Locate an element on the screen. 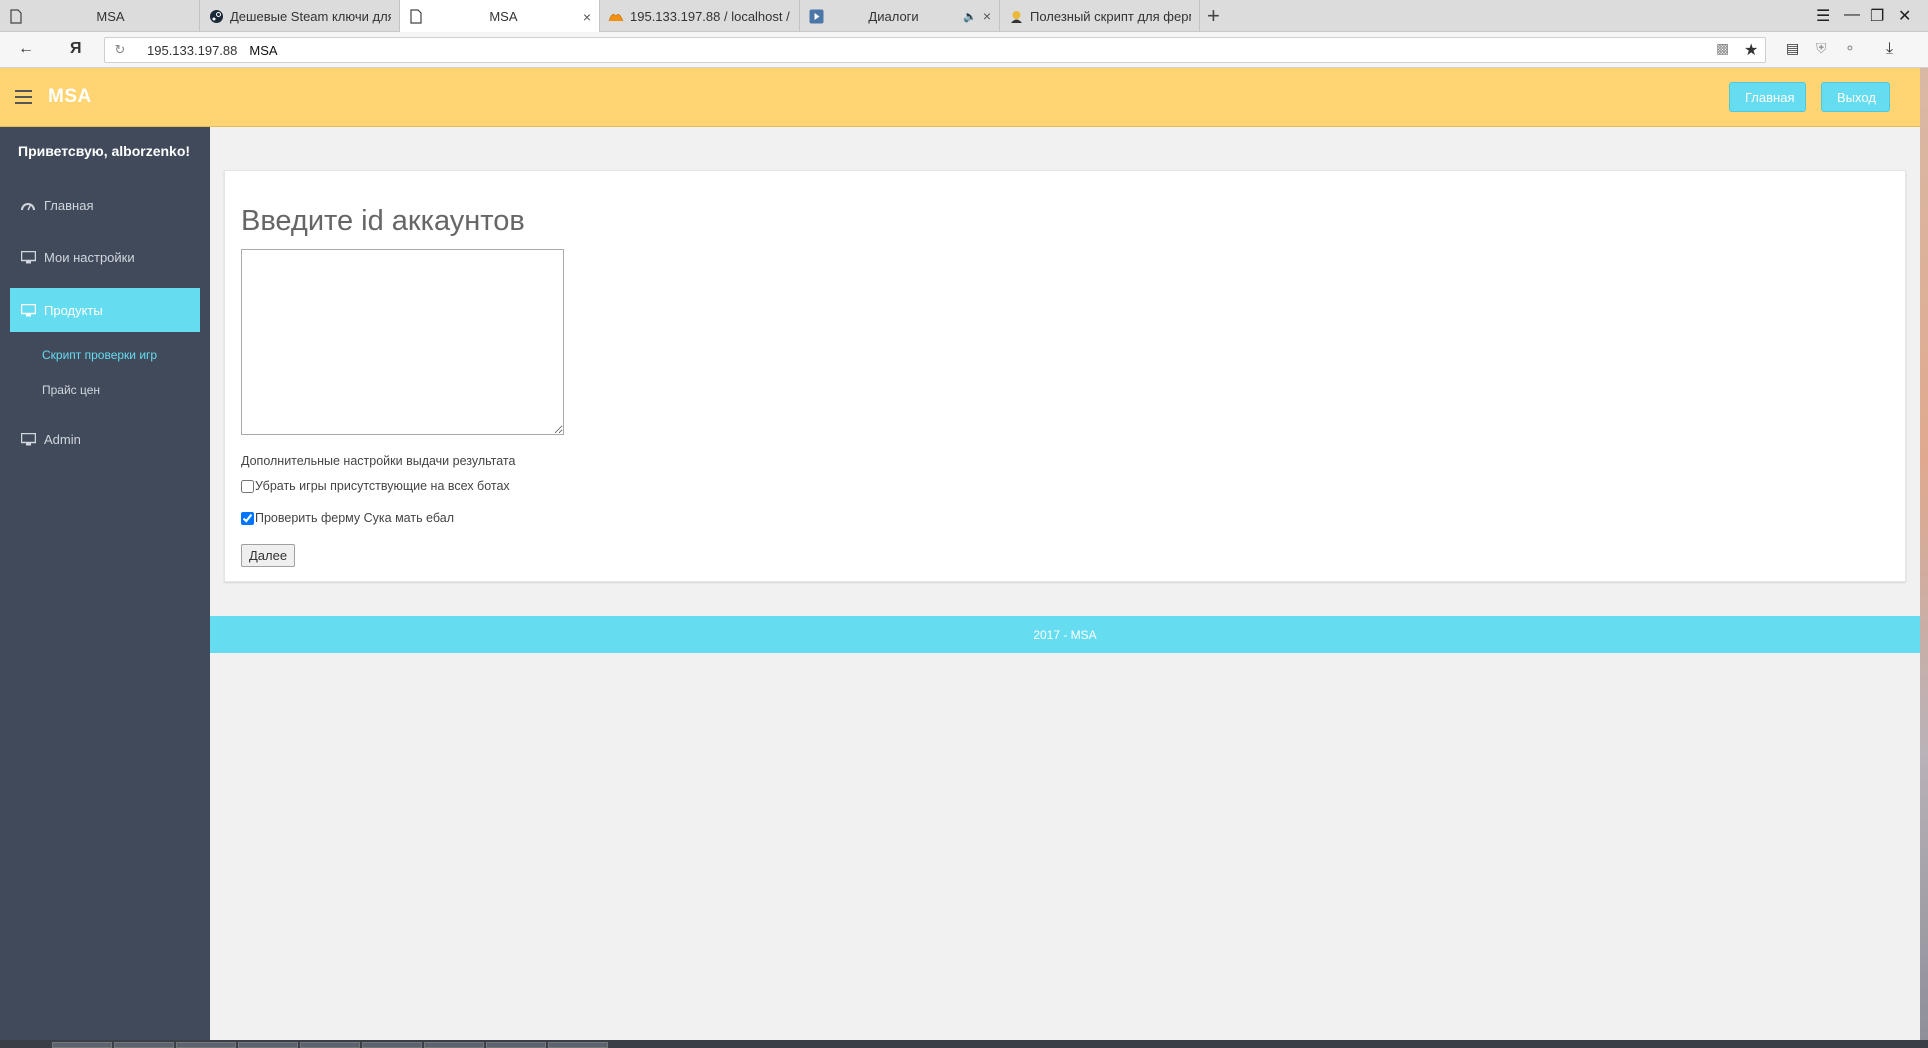 This screenshot has height=1048, width=1928. browser-tab-active: MSA × is located at coordinates (500, 16).